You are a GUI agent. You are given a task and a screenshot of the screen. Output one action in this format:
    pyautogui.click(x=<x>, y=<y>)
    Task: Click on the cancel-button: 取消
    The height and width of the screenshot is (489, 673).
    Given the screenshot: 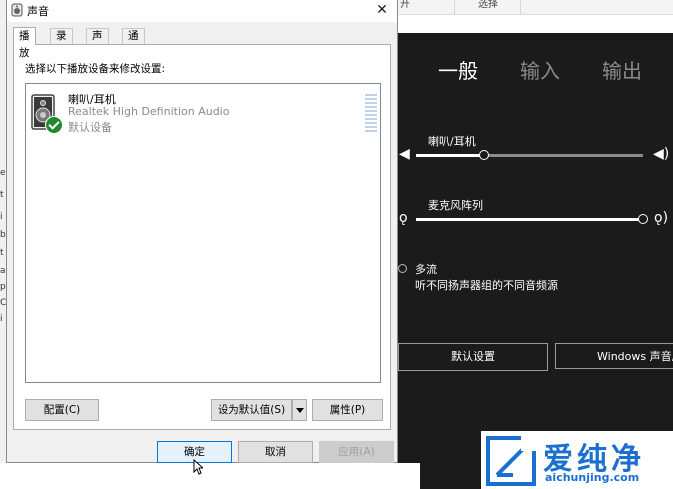 What is the action you would take?
    pyautogui.click(x=275, y=452)
    